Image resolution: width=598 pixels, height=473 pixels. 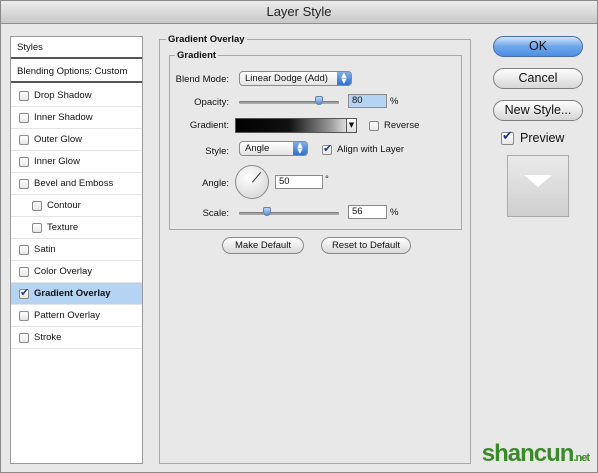 I want to click on opacity-input: 80, so click(x=367, y=101).